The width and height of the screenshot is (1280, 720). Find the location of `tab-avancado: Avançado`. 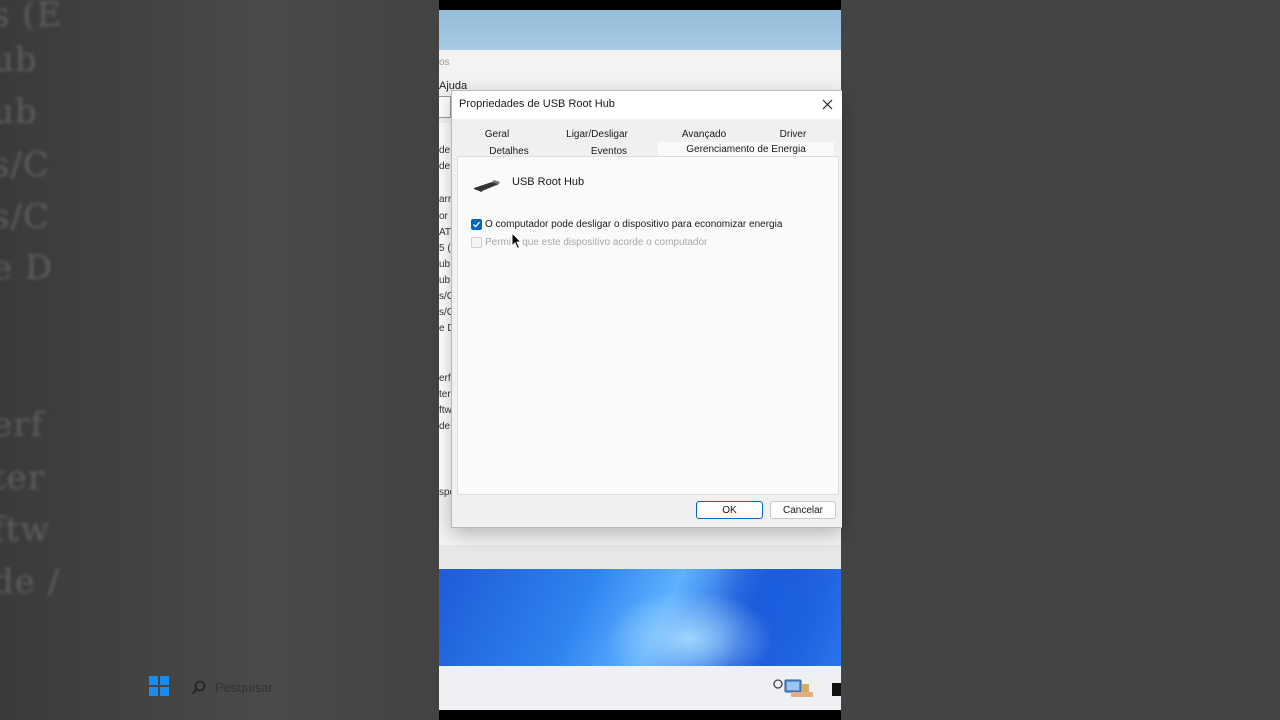

tab-avancado: Avançado is located at coordinates (704, 134).